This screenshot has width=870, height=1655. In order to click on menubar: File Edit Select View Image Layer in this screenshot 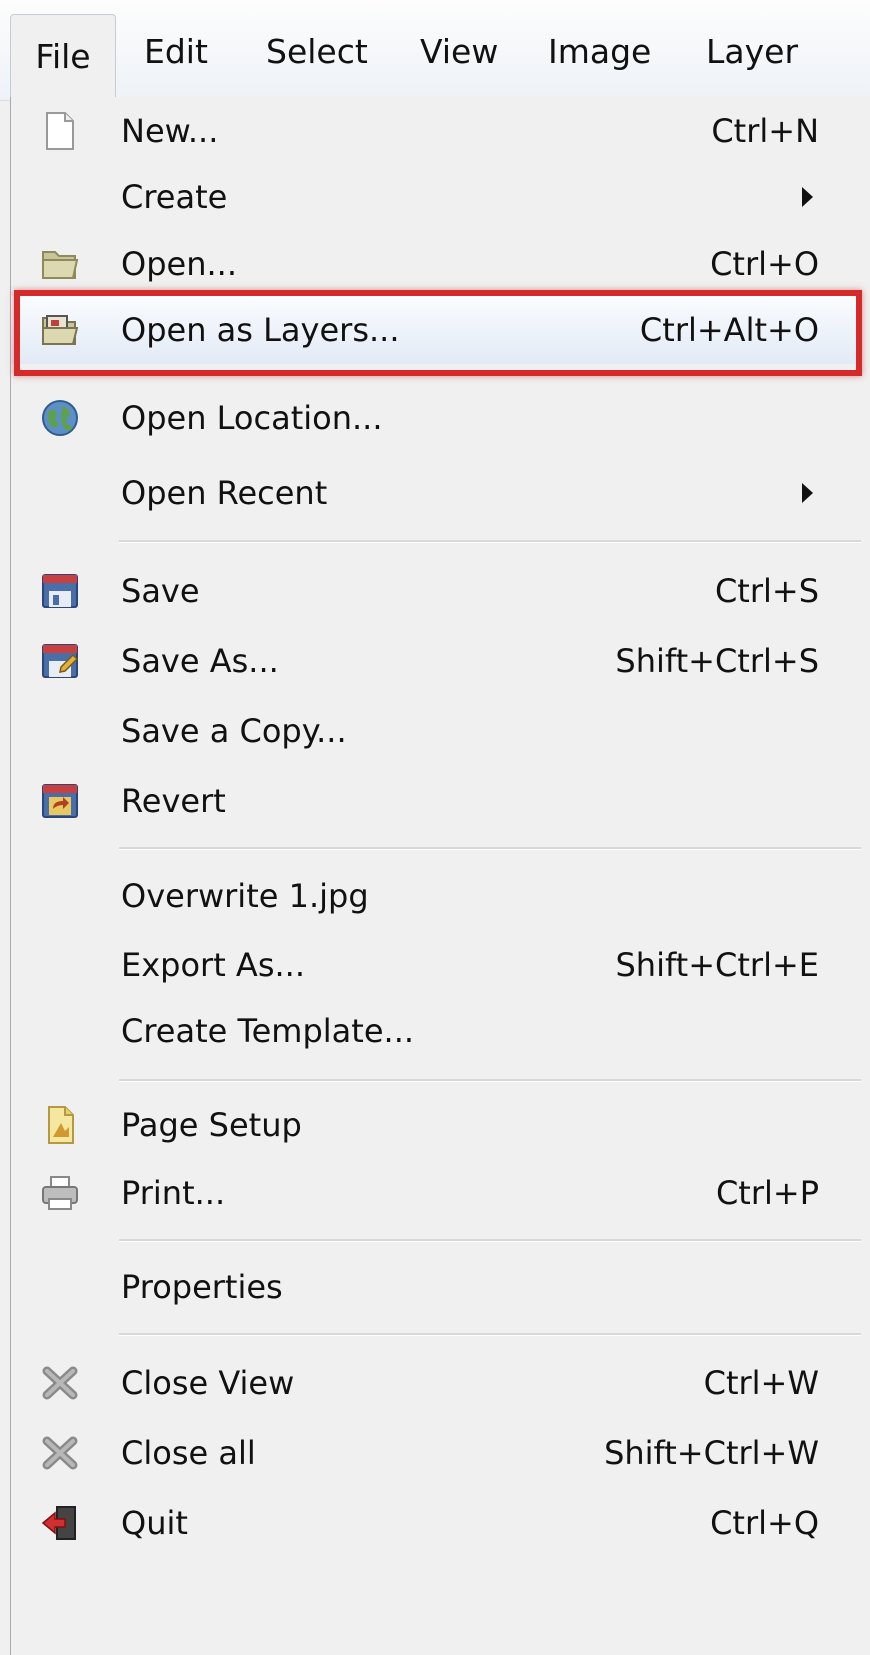, I will do `click(435, 50)`.